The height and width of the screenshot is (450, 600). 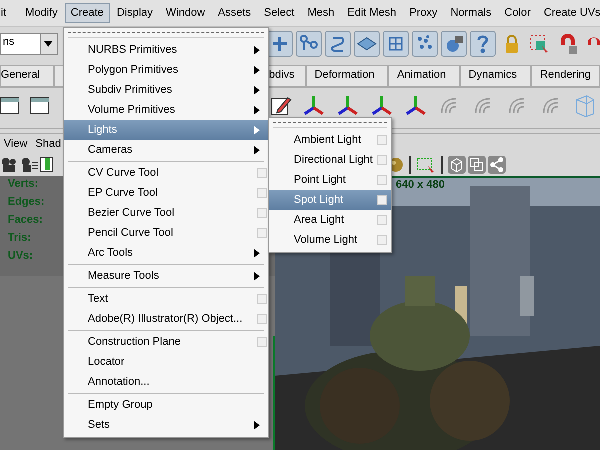 What do you see at coordinates (186, 13) in the screenshot?
I see `menu-item: Window` at bounding box center [186, 13].